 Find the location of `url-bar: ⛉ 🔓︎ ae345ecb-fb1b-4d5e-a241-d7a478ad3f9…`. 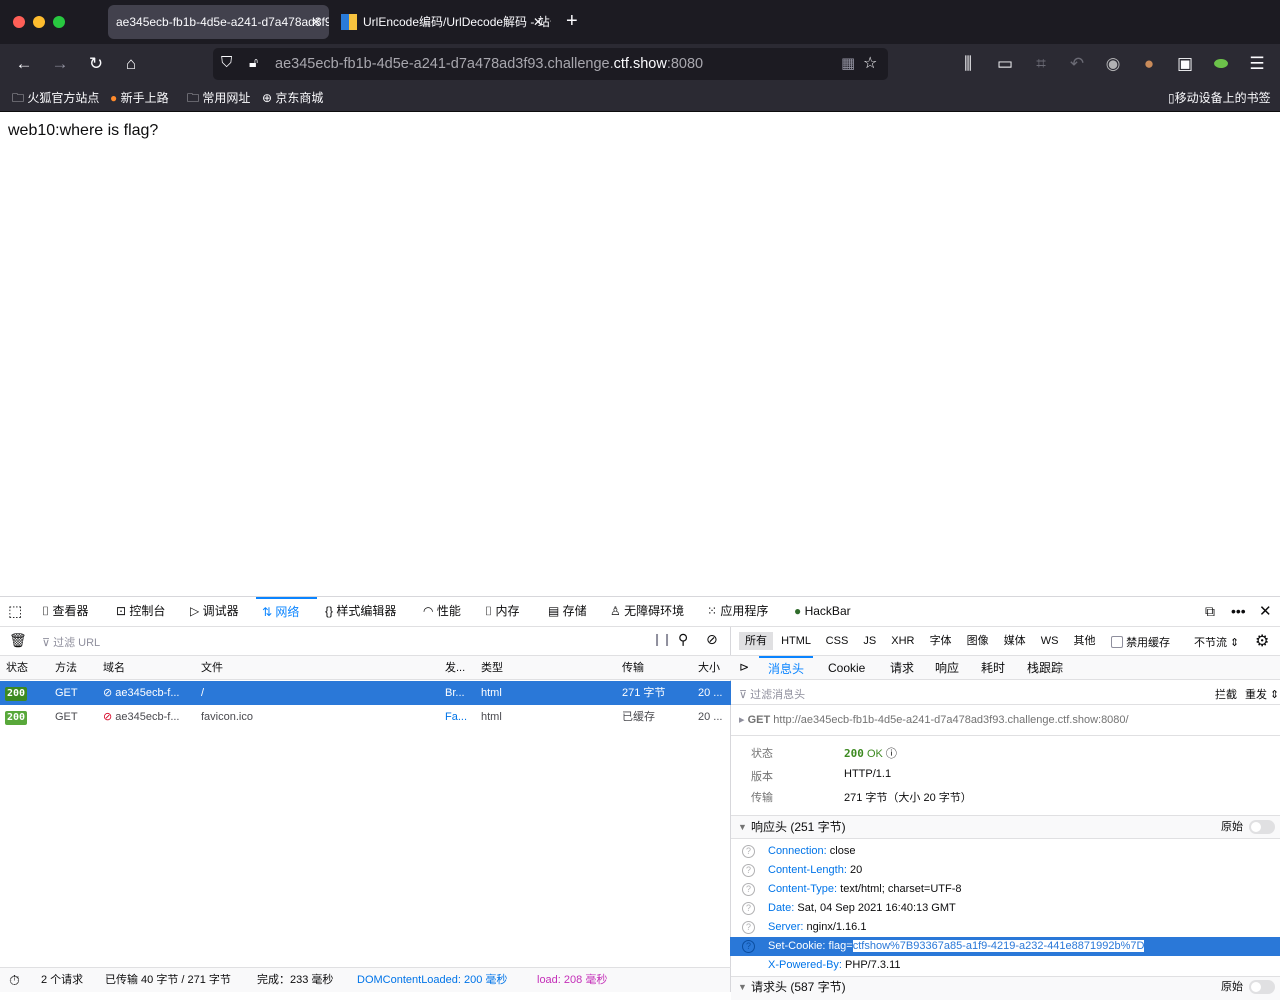

url-bar: ⛉ 🔓︎ ae345ecb-fb1b-4d5e-a241-d7a478ad3f9… is located at coordinates (550, 64).